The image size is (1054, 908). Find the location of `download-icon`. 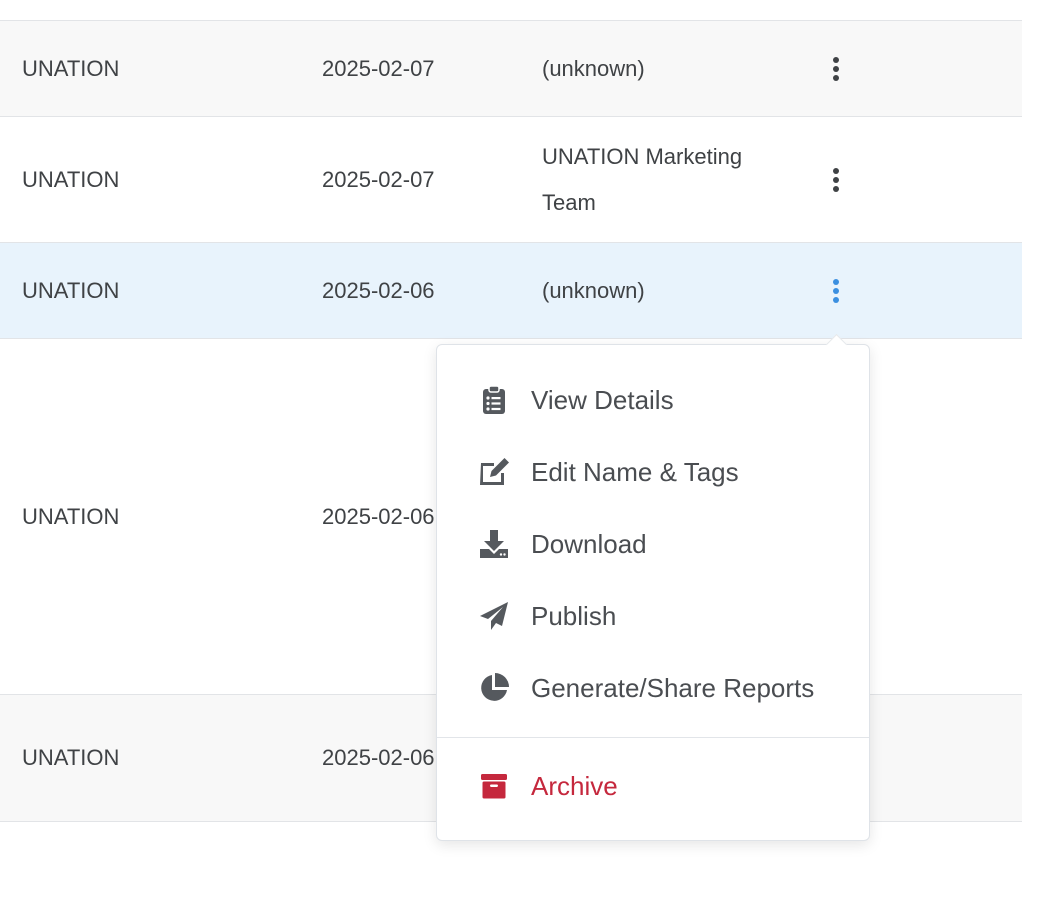

download-icon is located at coordinates (494, 544).